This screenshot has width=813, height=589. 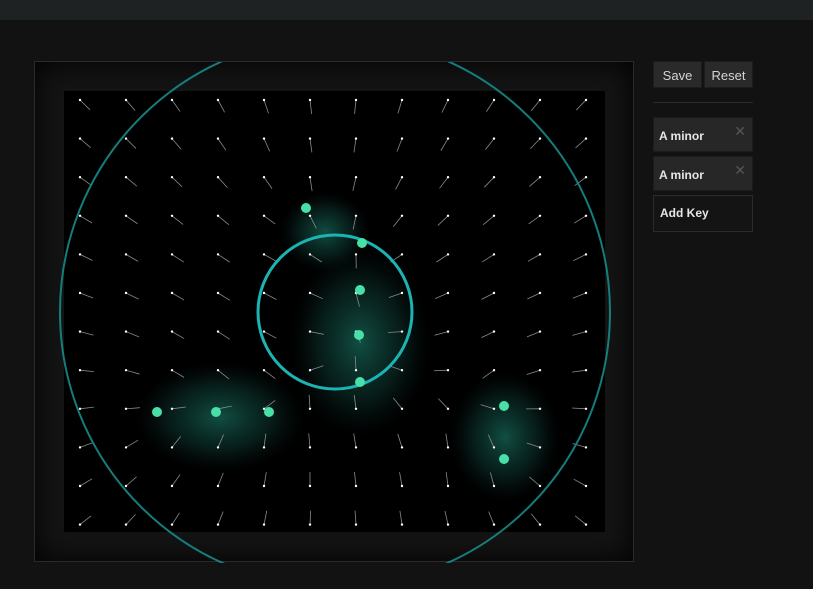 I want to click on add-key-button: Add Key, so click(x=703, y=213).